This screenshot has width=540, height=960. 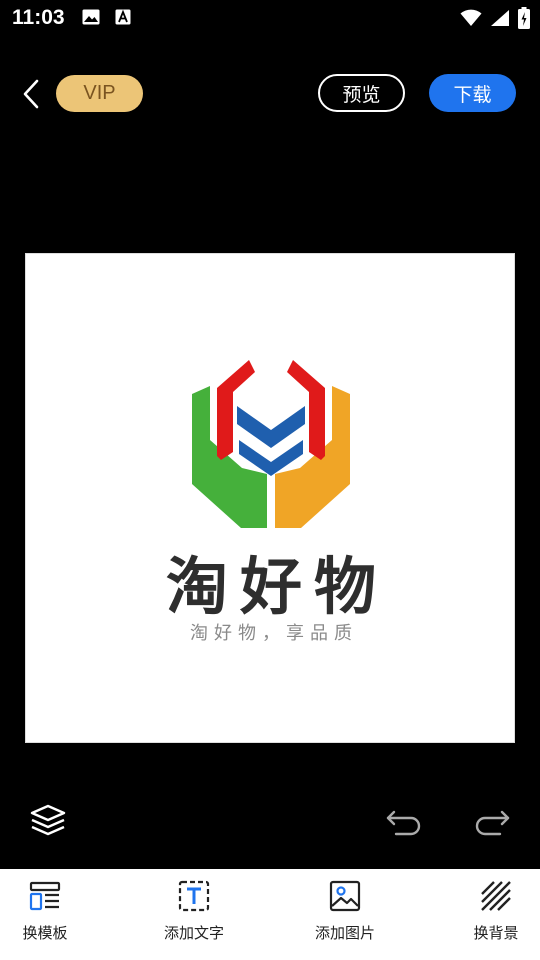 I want to click on a-notification-icon, so click(x=123, y=17).